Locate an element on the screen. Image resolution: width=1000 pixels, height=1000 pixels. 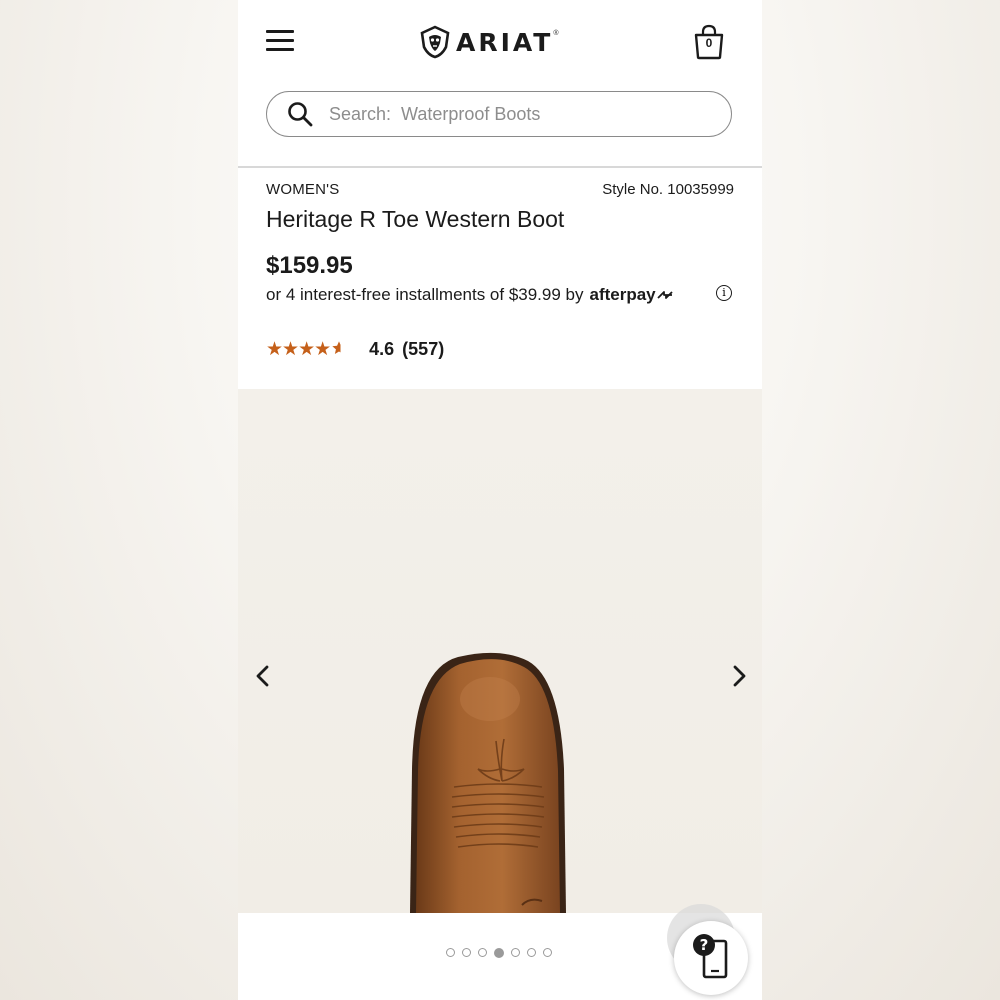
carousel-pagination is located at coordinates (502, 953).